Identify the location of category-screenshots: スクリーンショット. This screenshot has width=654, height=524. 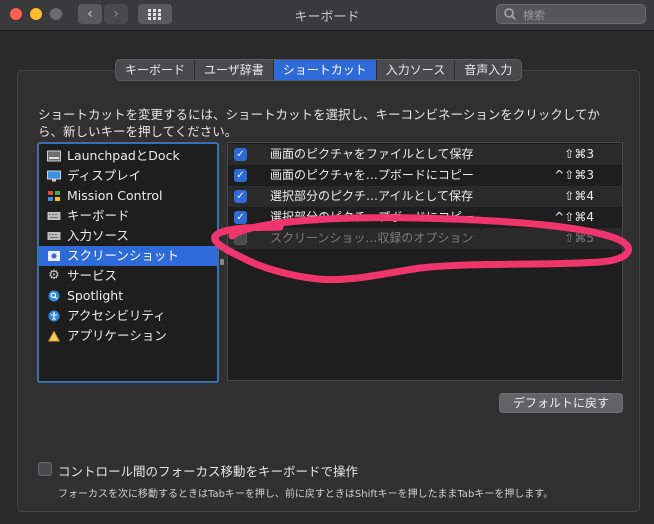
(128, 256).